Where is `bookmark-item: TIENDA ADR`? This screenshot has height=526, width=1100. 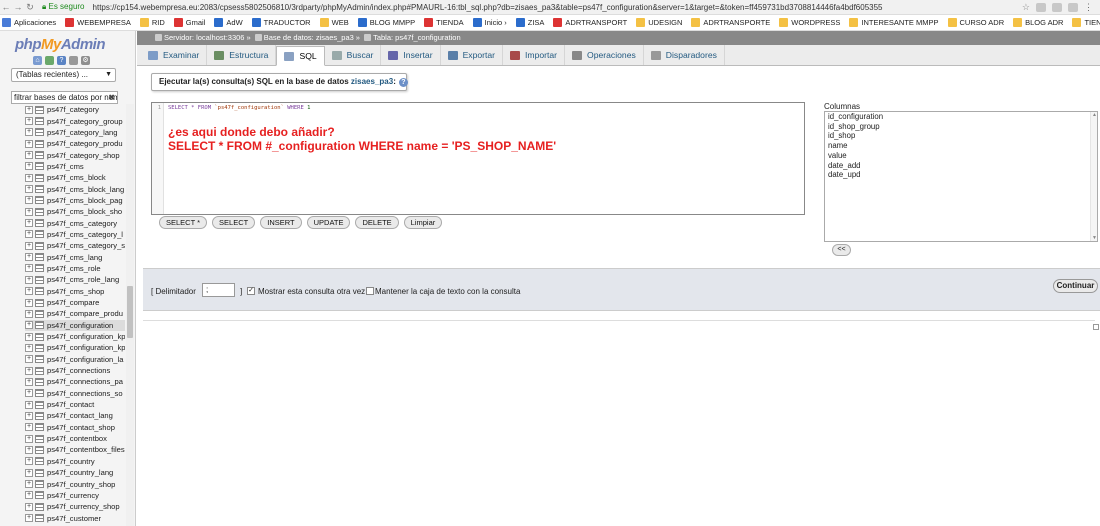 bookmark-item: TIENDA ADR is located at coordinates (1086, 22).